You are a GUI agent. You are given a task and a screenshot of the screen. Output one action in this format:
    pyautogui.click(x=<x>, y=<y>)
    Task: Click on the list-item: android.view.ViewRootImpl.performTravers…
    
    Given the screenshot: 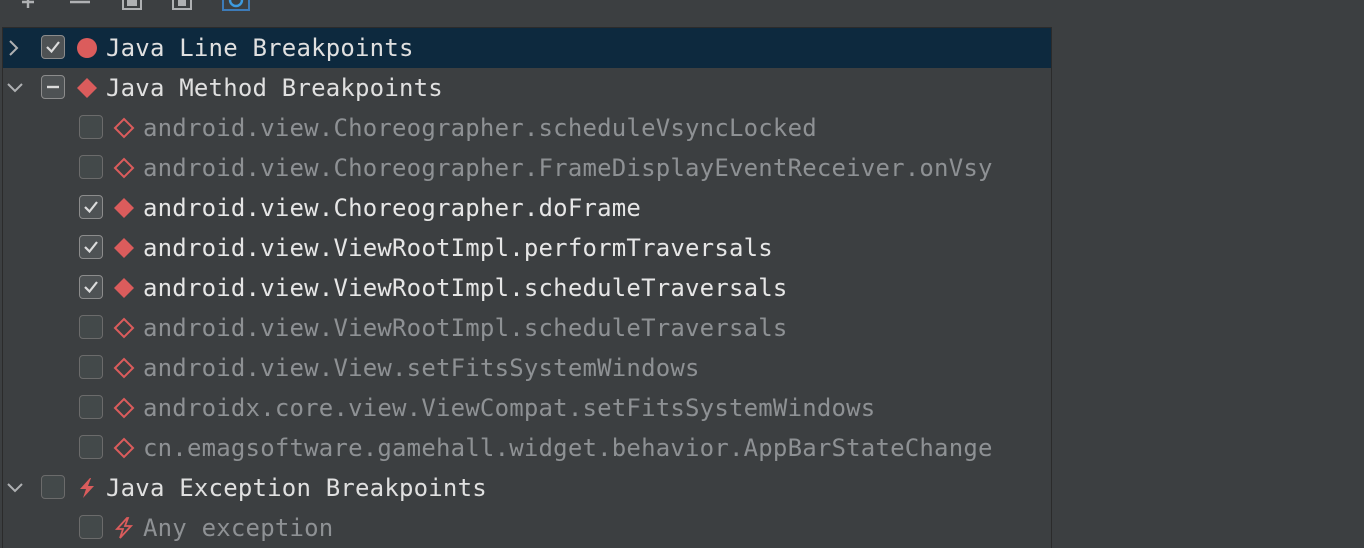 What is the action you would take?
    pyautogui.click(x=527, y=248)
    